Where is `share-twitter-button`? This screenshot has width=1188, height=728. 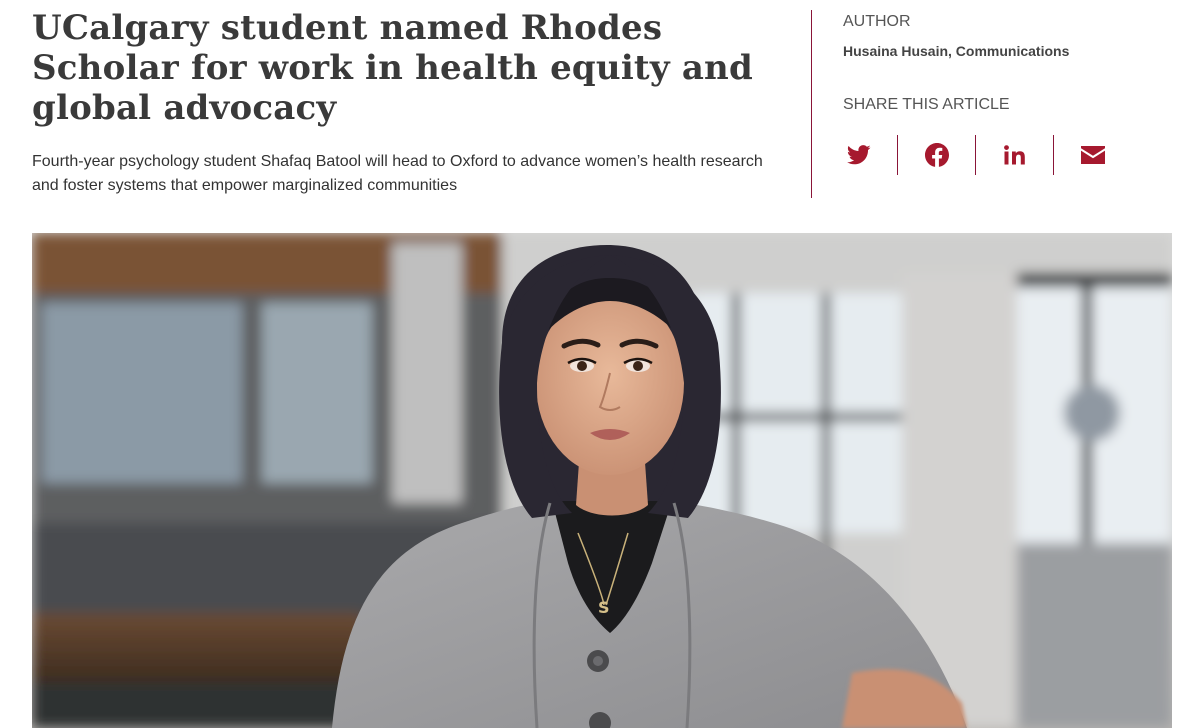
share-twitter-button is located at coordinates (858, 155).